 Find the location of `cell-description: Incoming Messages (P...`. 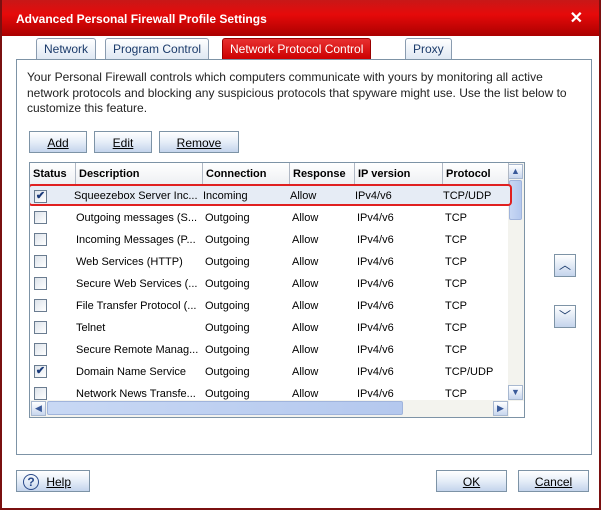

cell-description: Incoming Messages (P... is located at coordinates (136, 240).